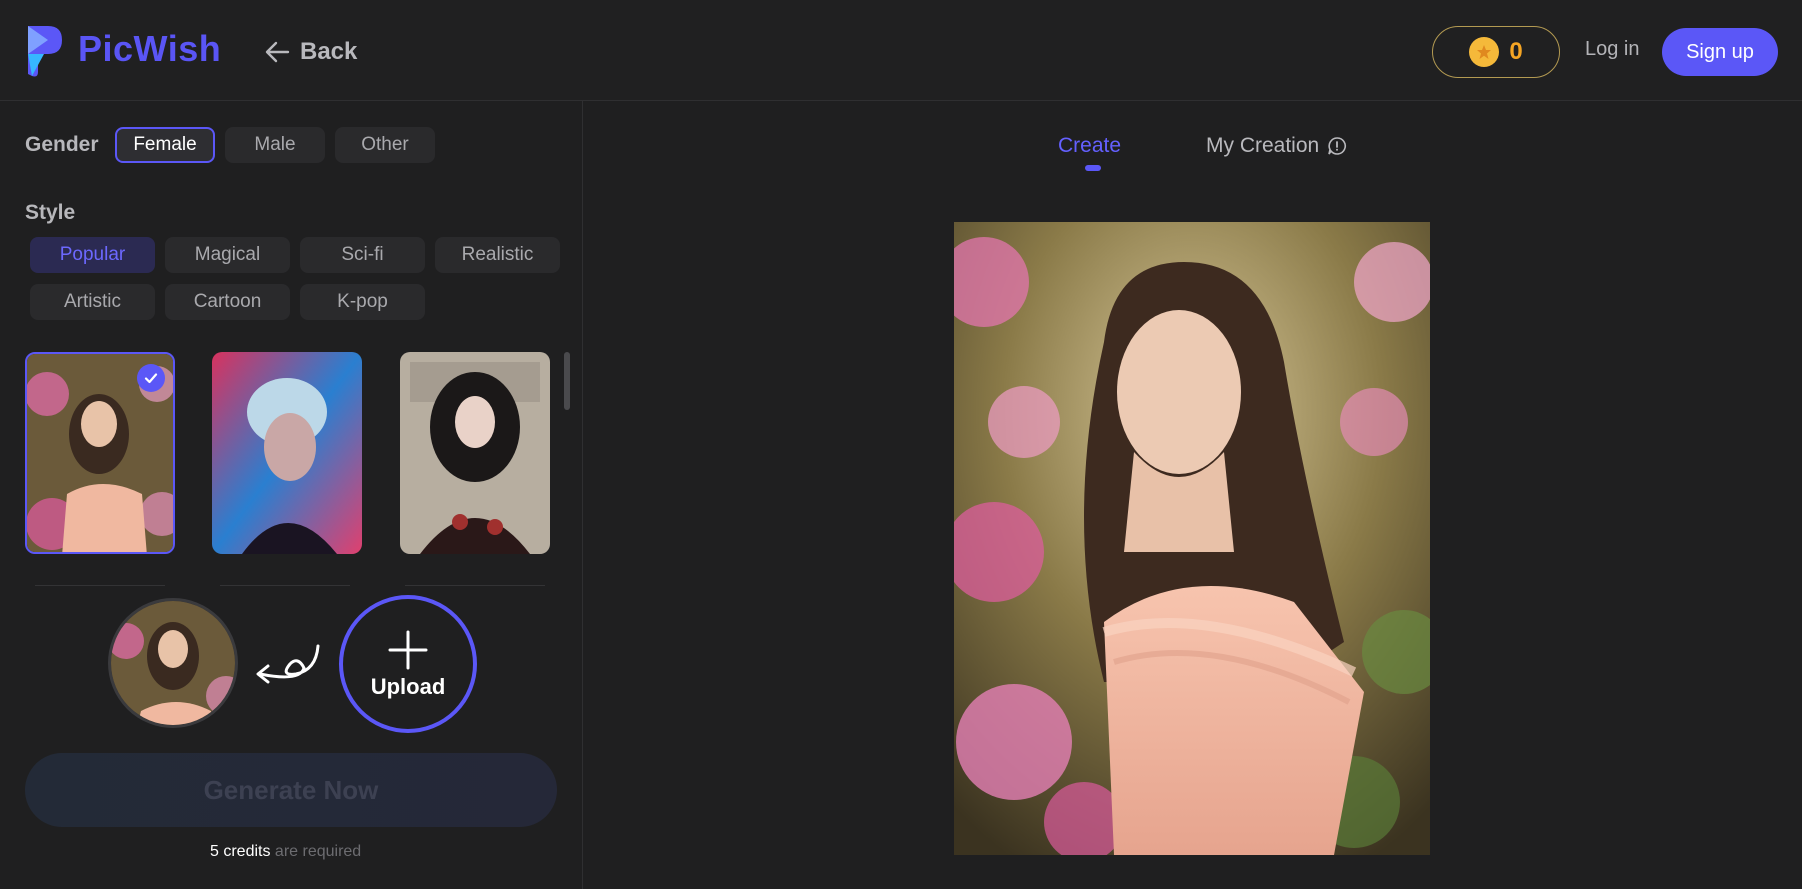  Describe the element at coordinates (1093, 168) in the screenshot. I see `active-tab-indicator` at that location.